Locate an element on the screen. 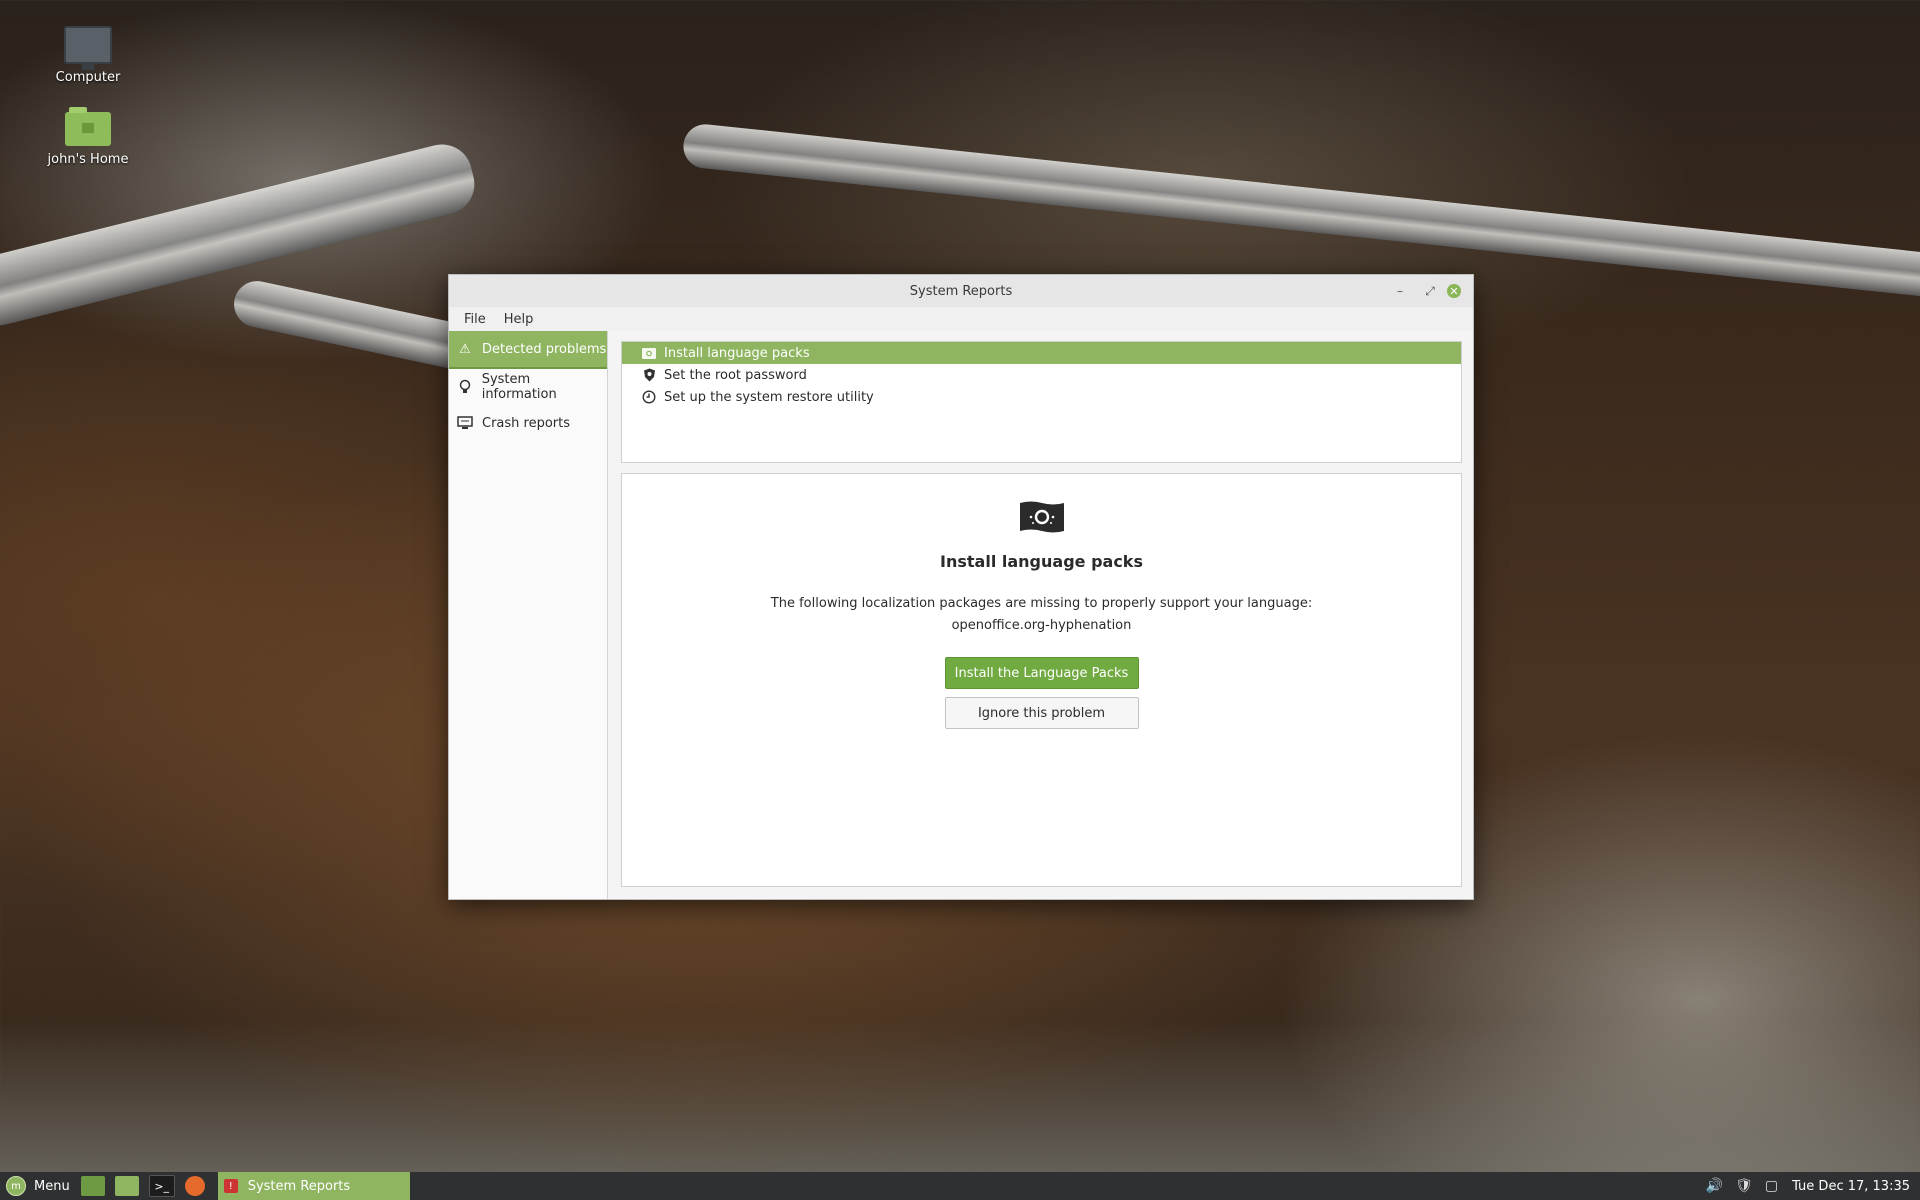 The height and width of the screenshot is (1200, 1920). menu-help: Help is located at coordinates (519, 319).